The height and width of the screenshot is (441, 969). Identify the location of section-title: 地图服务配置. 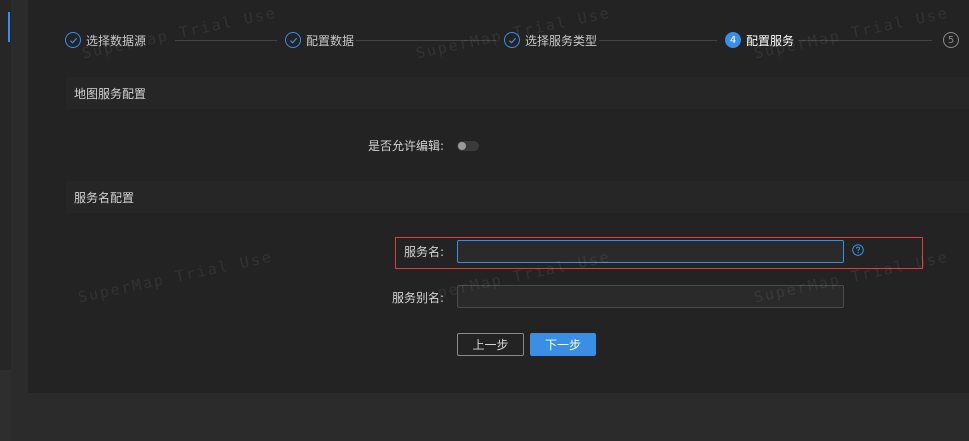
(110, 93).